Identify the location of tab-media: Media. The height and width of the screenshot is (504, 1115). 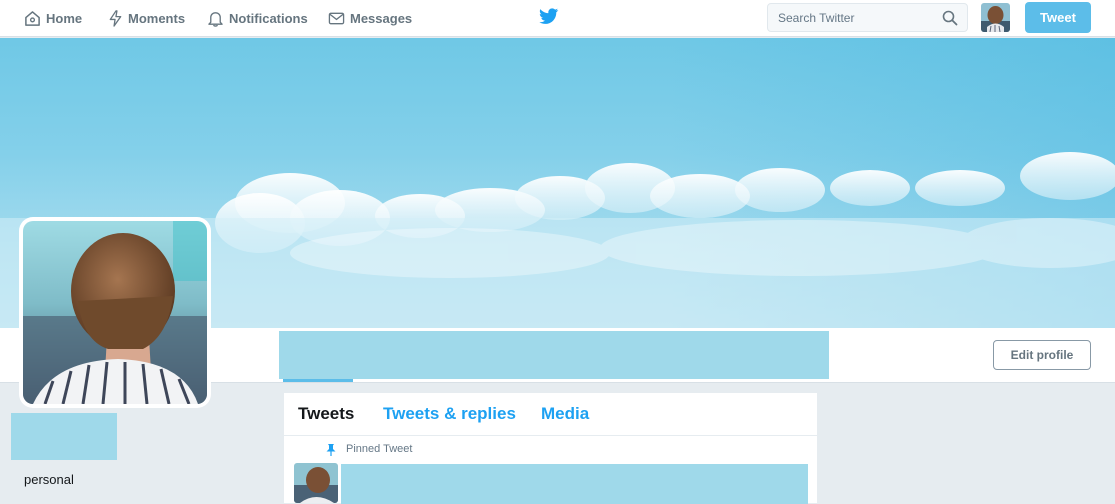
(565, 414).